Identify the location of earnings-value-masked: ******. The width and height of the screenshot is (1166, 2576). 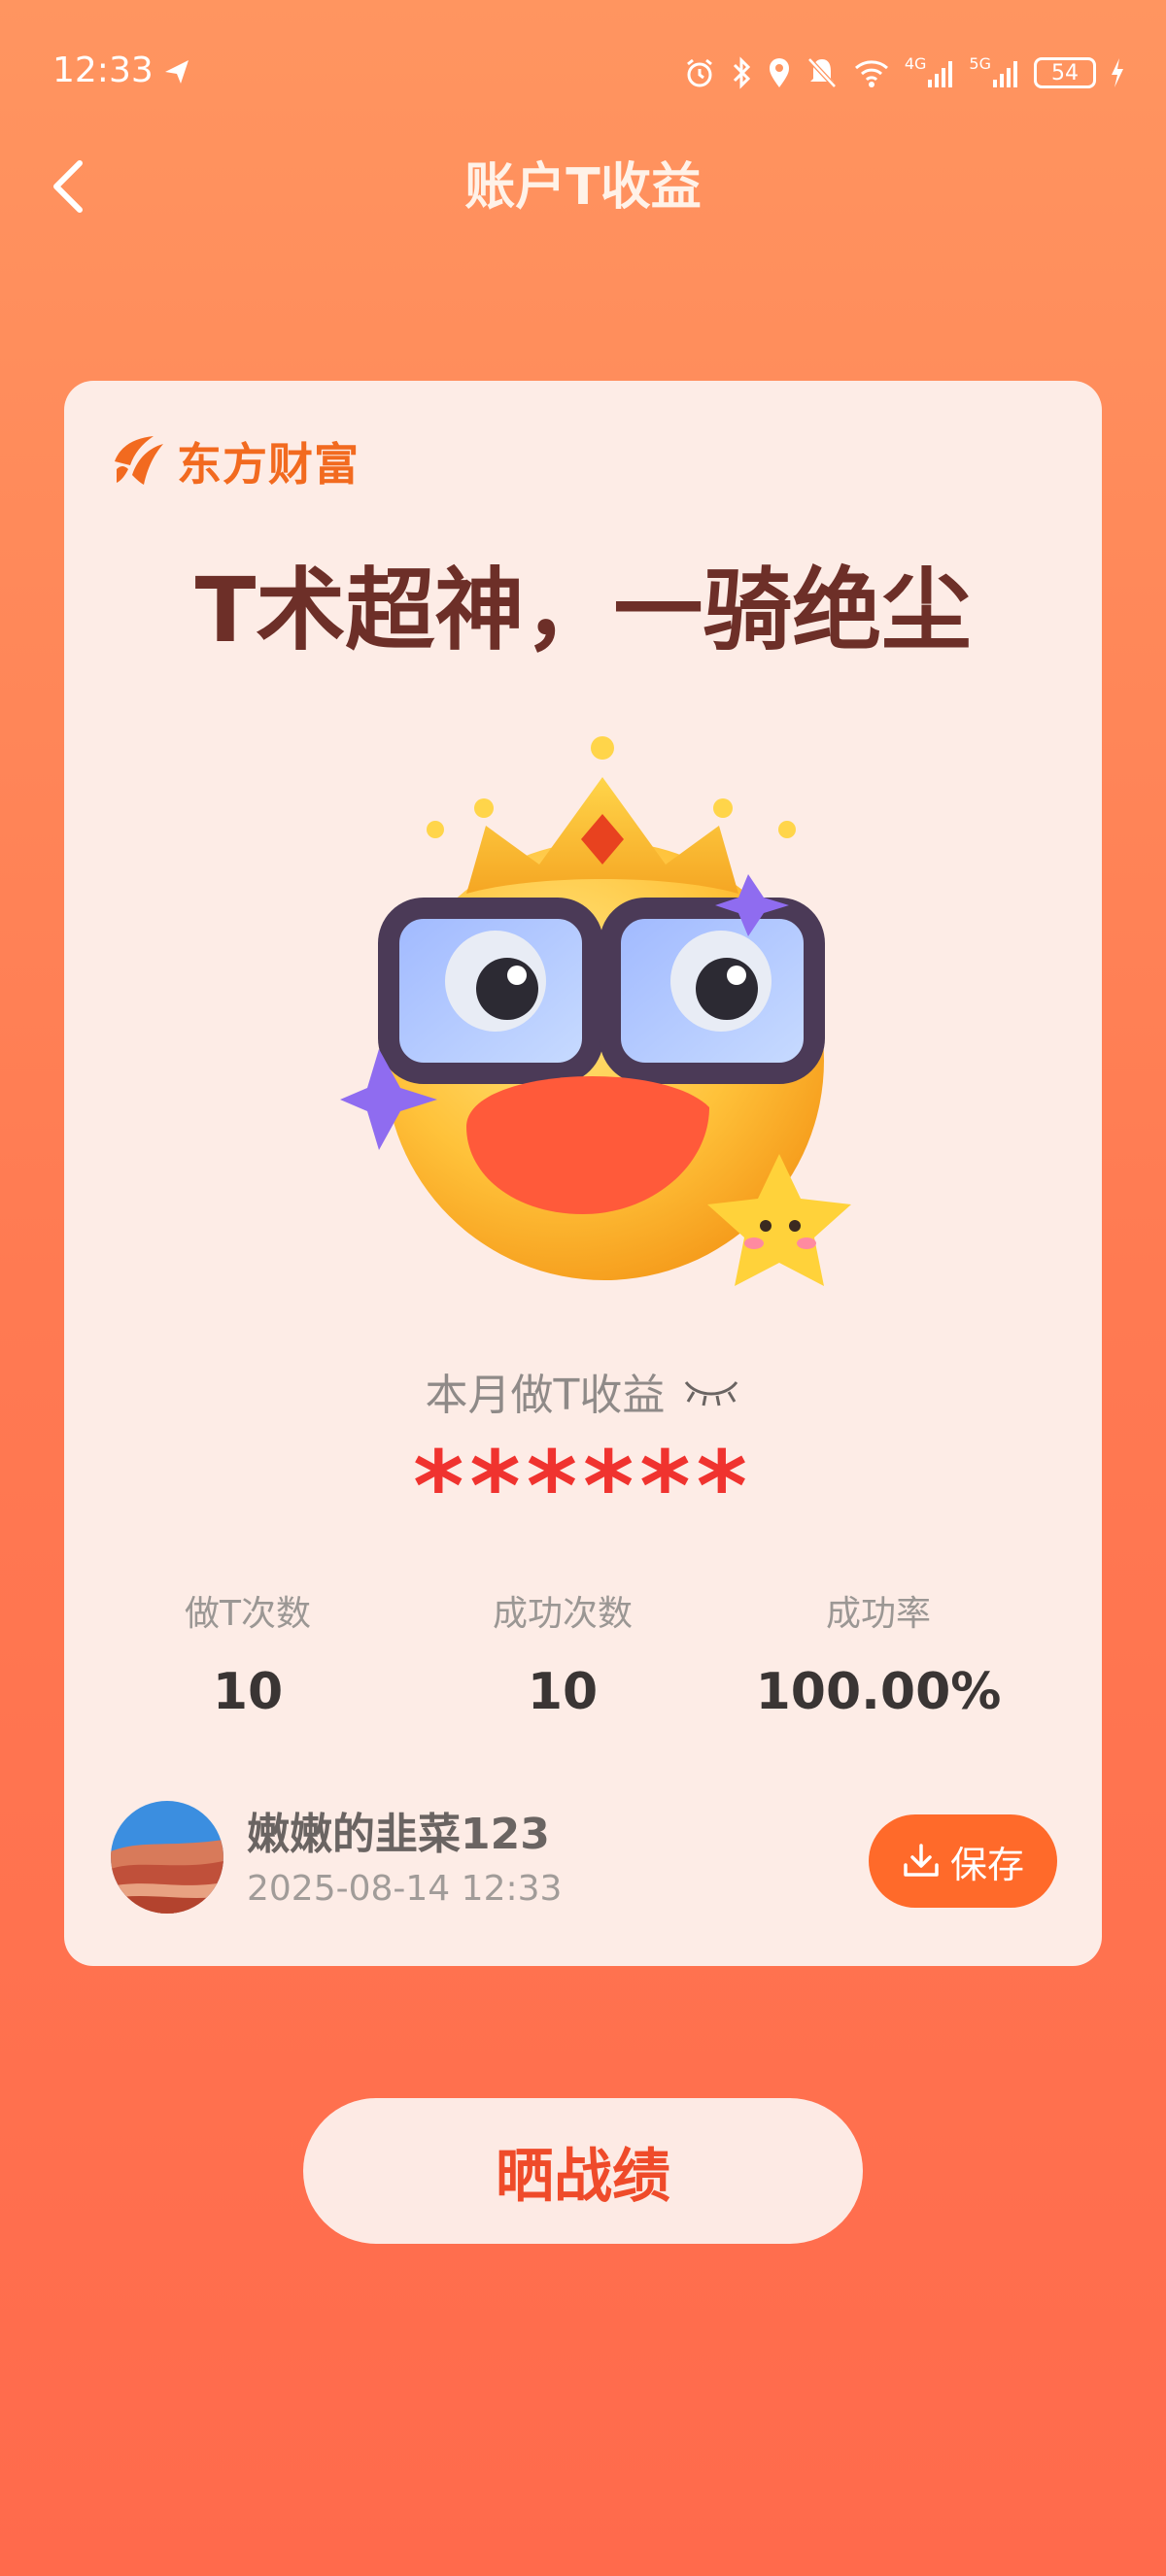
(583, 1486).